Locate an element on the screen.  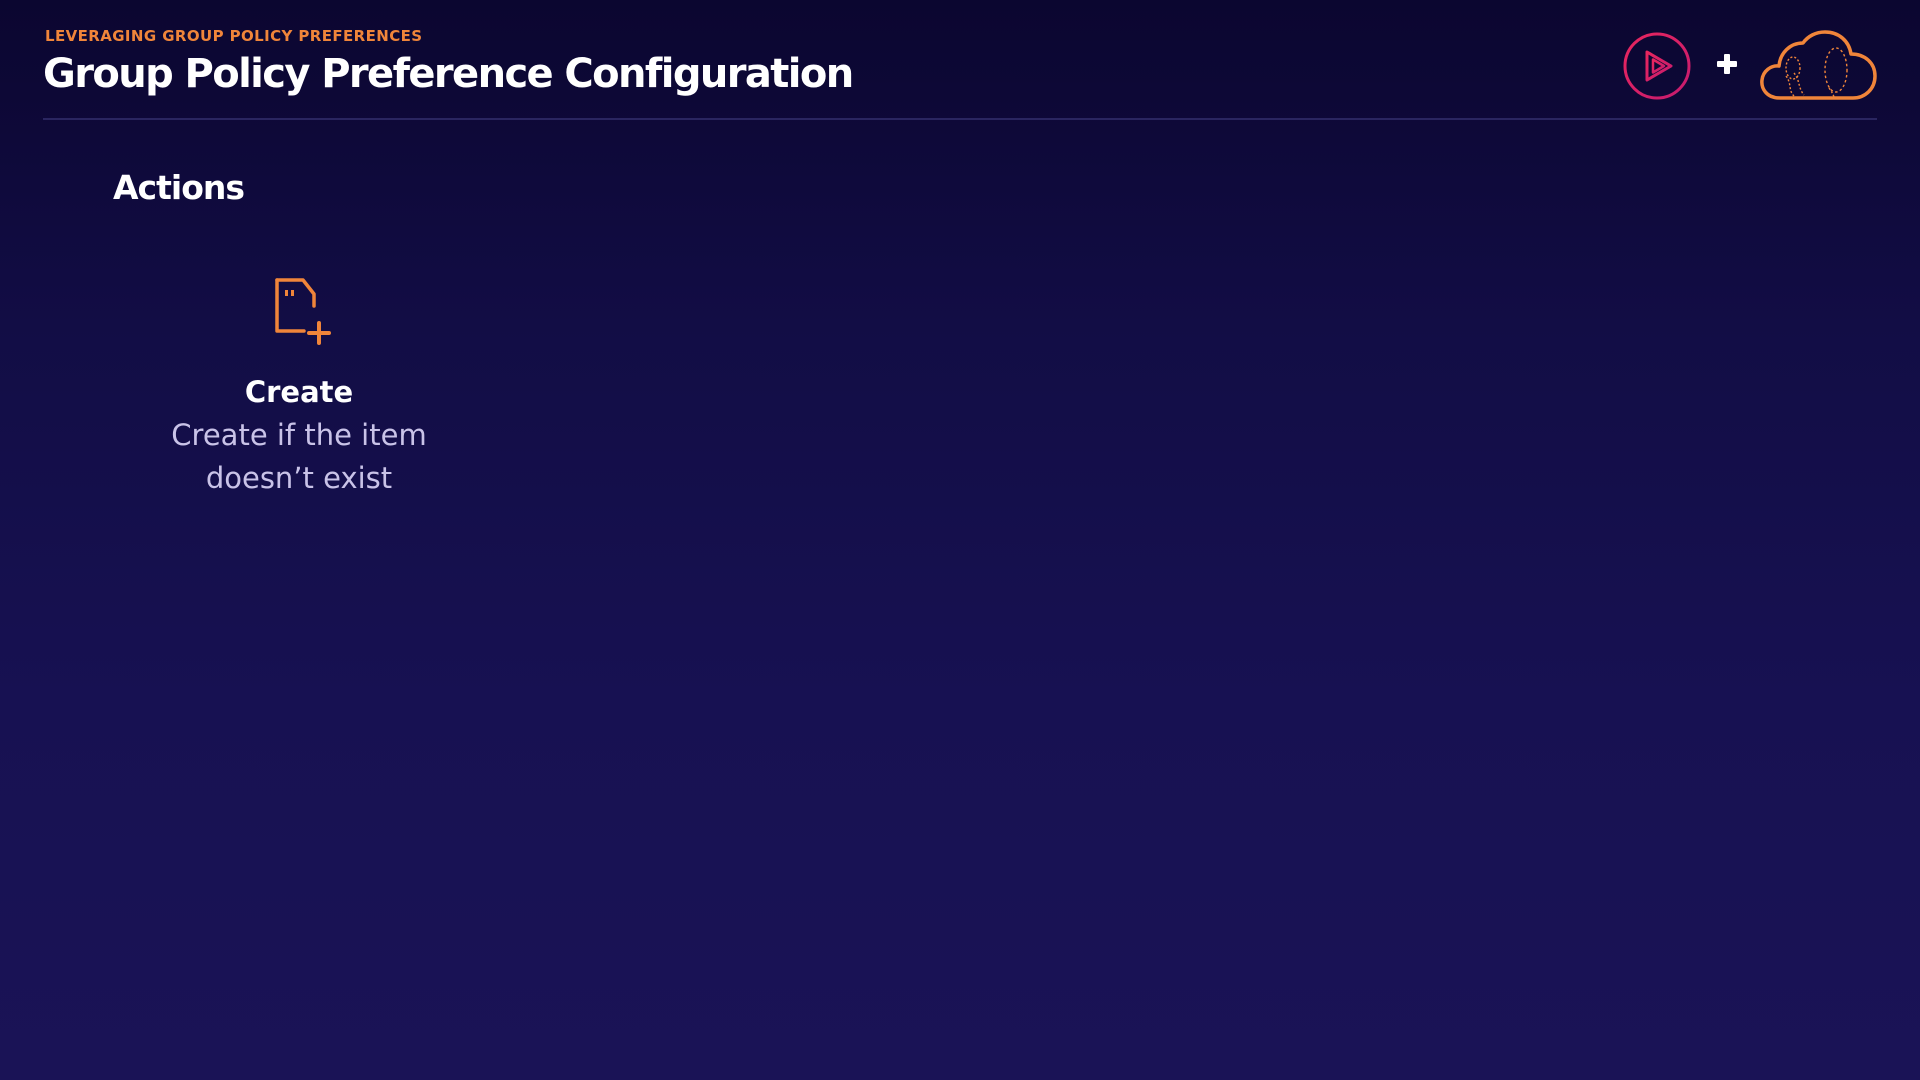
play-logo-icon is located at coordinates (1657, 66).